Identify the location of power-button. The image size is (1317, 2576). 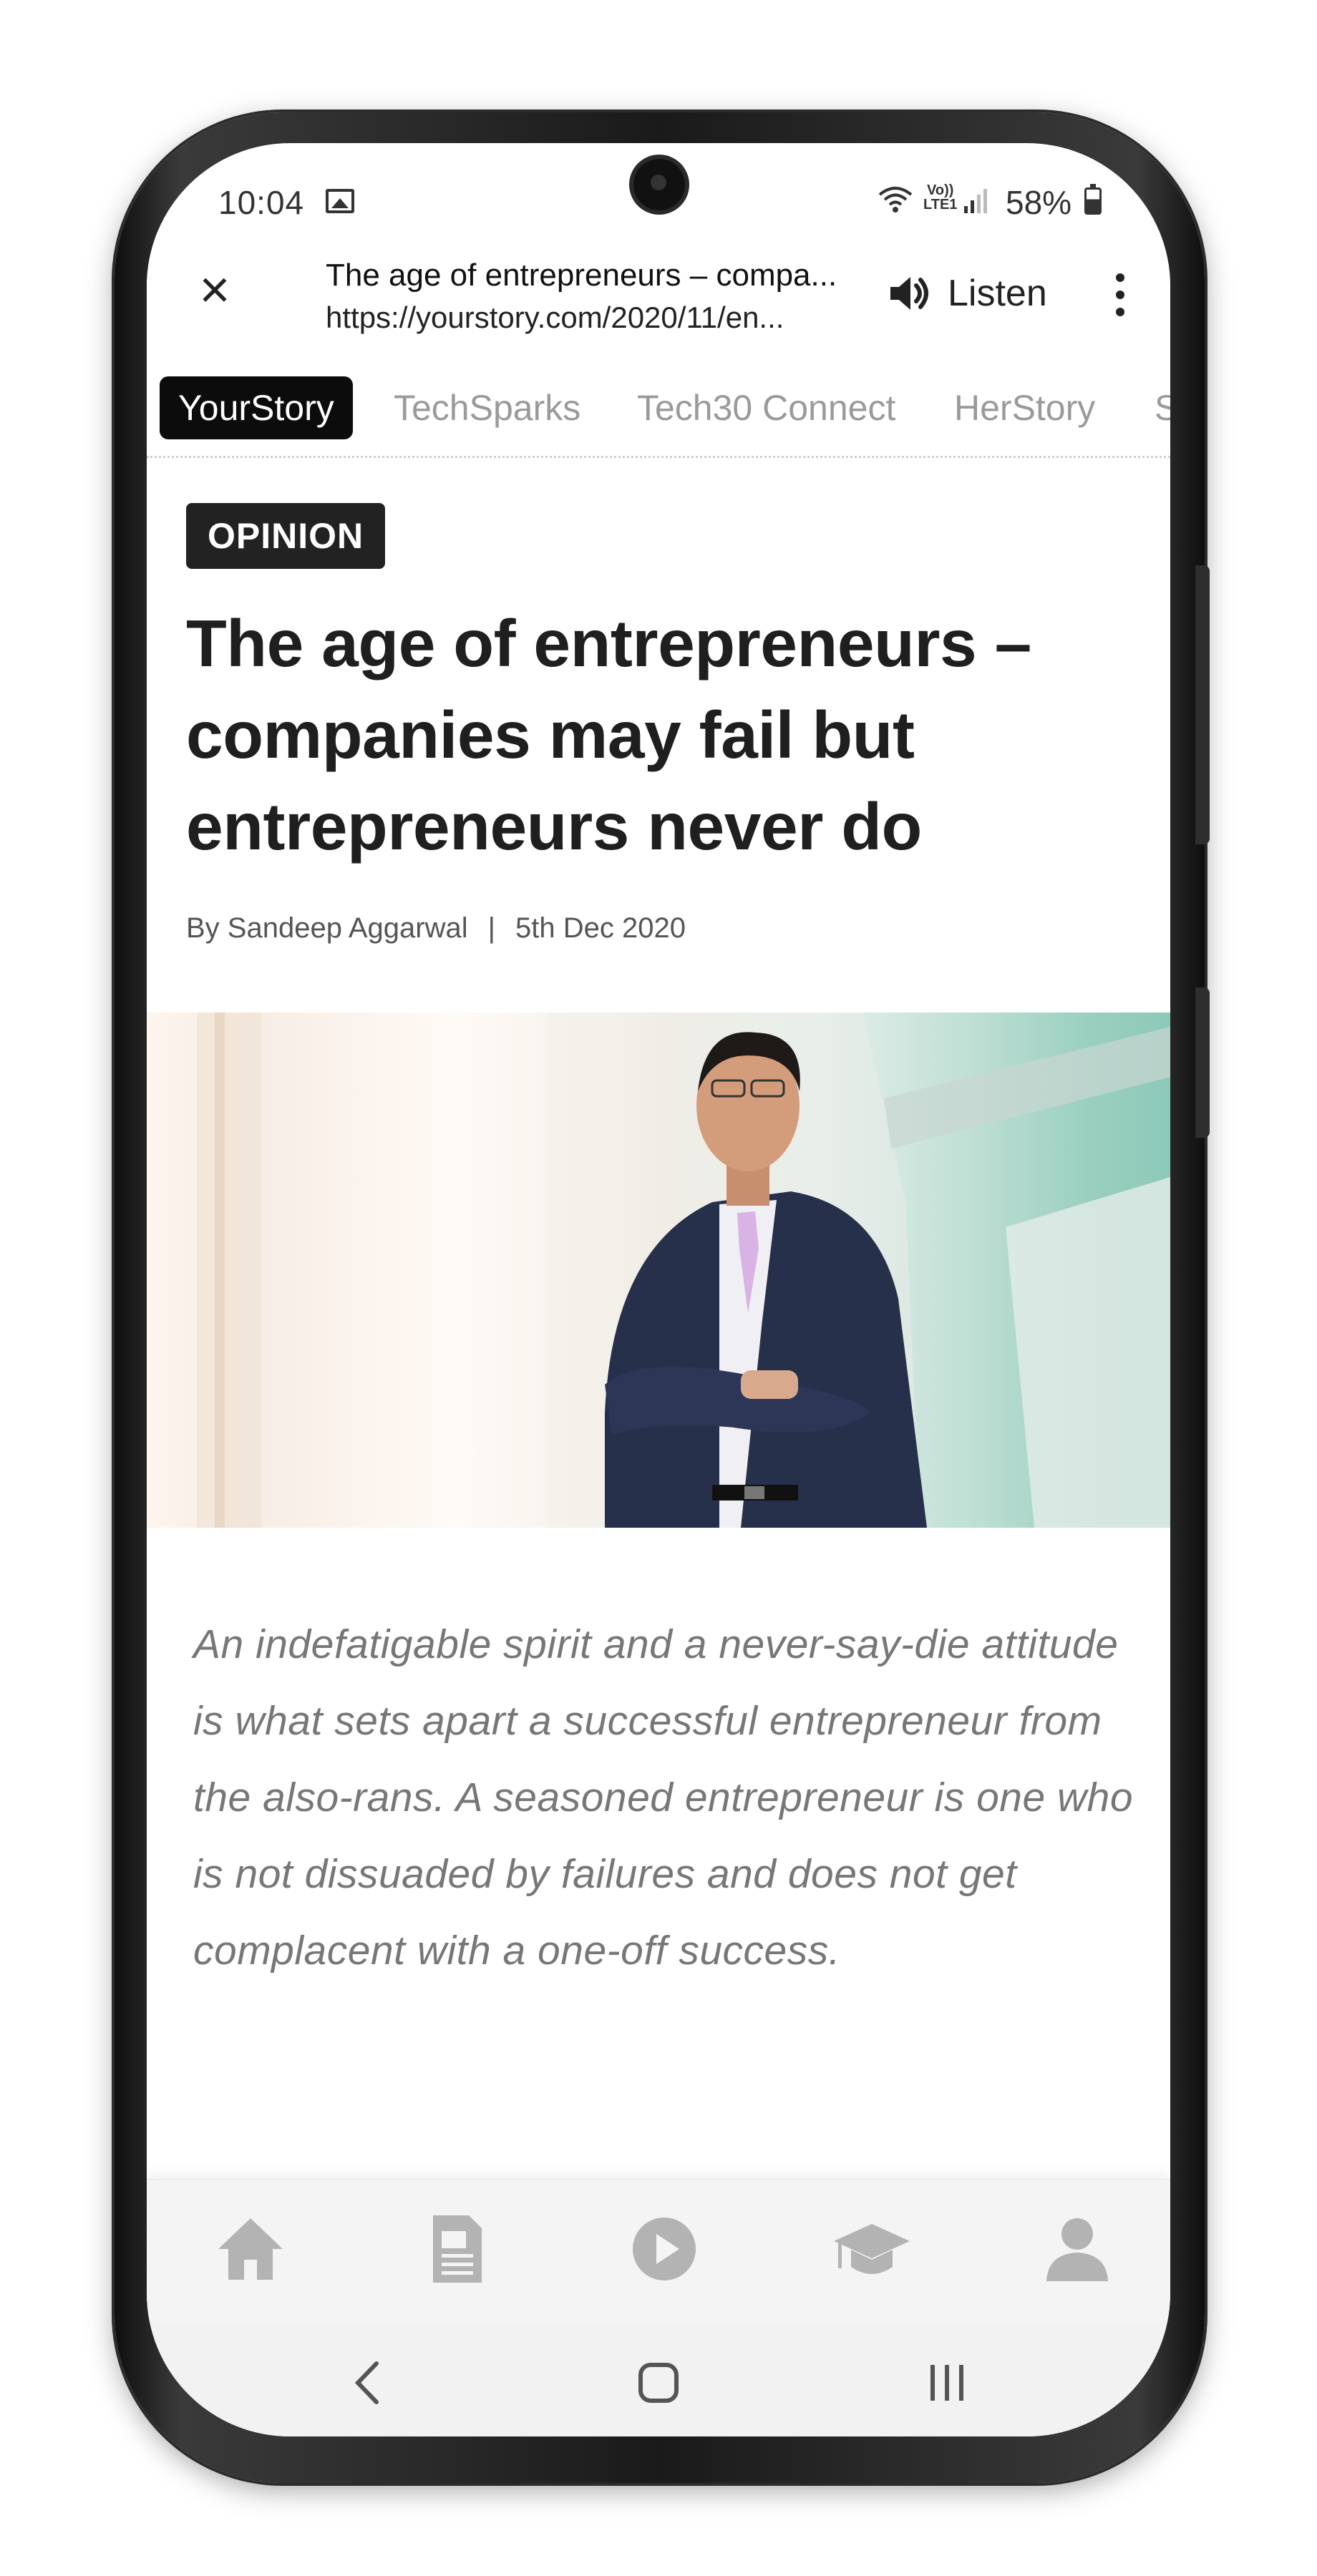
(1202, 1062).